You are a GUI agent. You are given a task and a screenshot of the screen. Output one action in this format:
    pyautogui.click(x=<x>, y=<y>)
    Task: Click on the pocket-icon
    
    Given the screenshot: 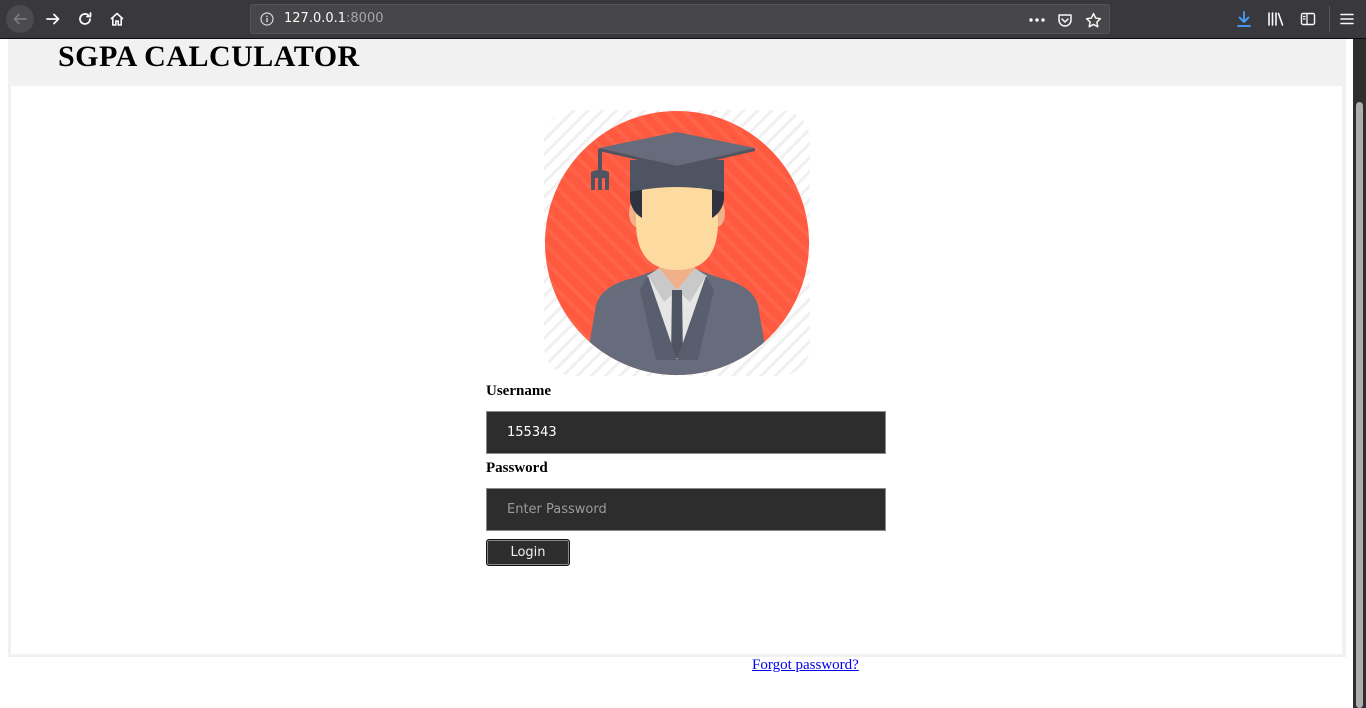 What is the action you would take?
    pyautogui.click(x=1065, y=20)
    